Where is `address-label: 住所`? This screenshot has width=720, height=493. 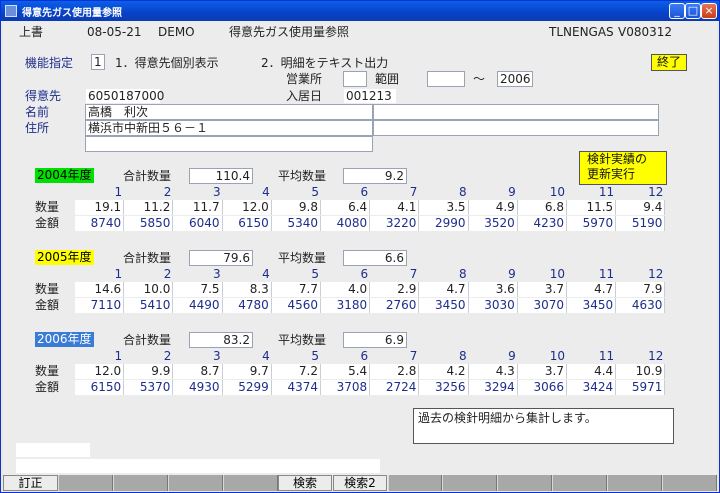 address-label: 住所 is located at coordinates (37, 128).